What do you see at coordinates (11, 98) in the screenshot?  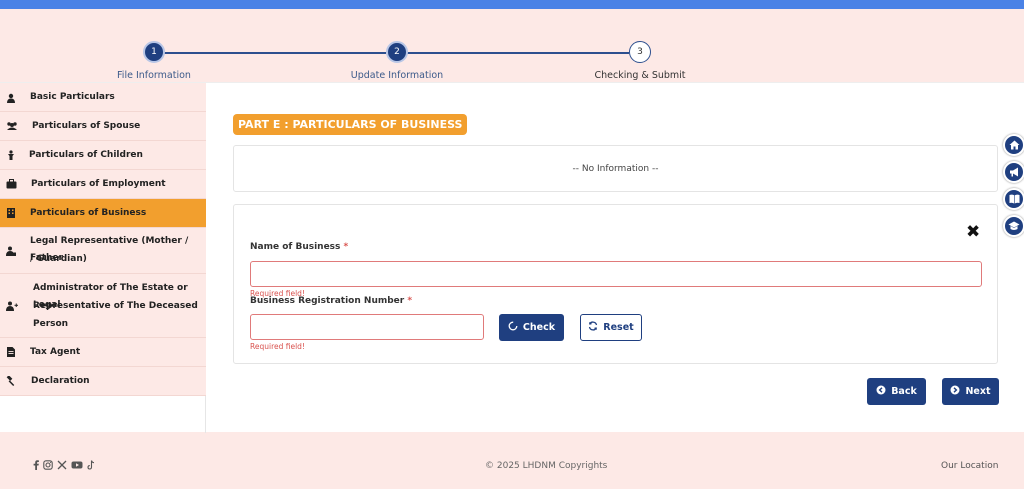 I see `person-icon` at bounding box center [11, 98].